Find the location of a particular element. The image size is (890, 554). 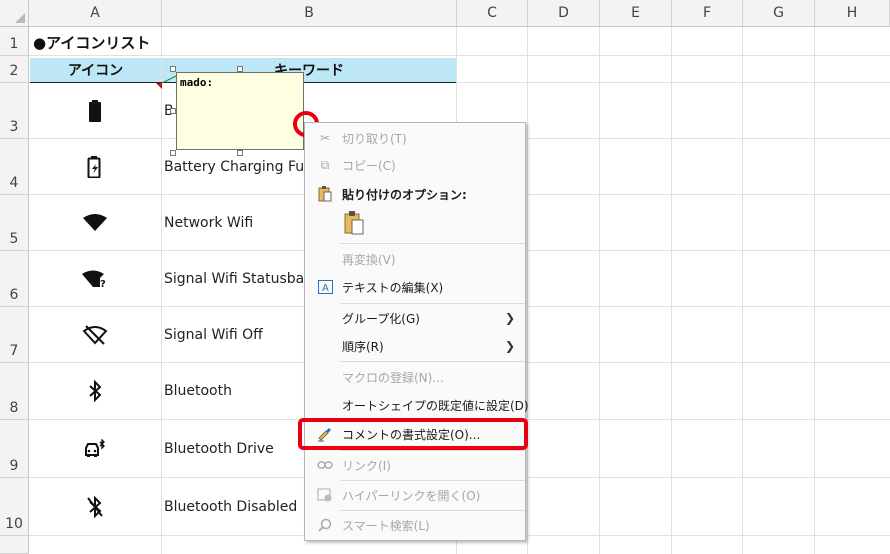

menu-item-order: 順序(R) ❯ is located at coordinates (415, 346).